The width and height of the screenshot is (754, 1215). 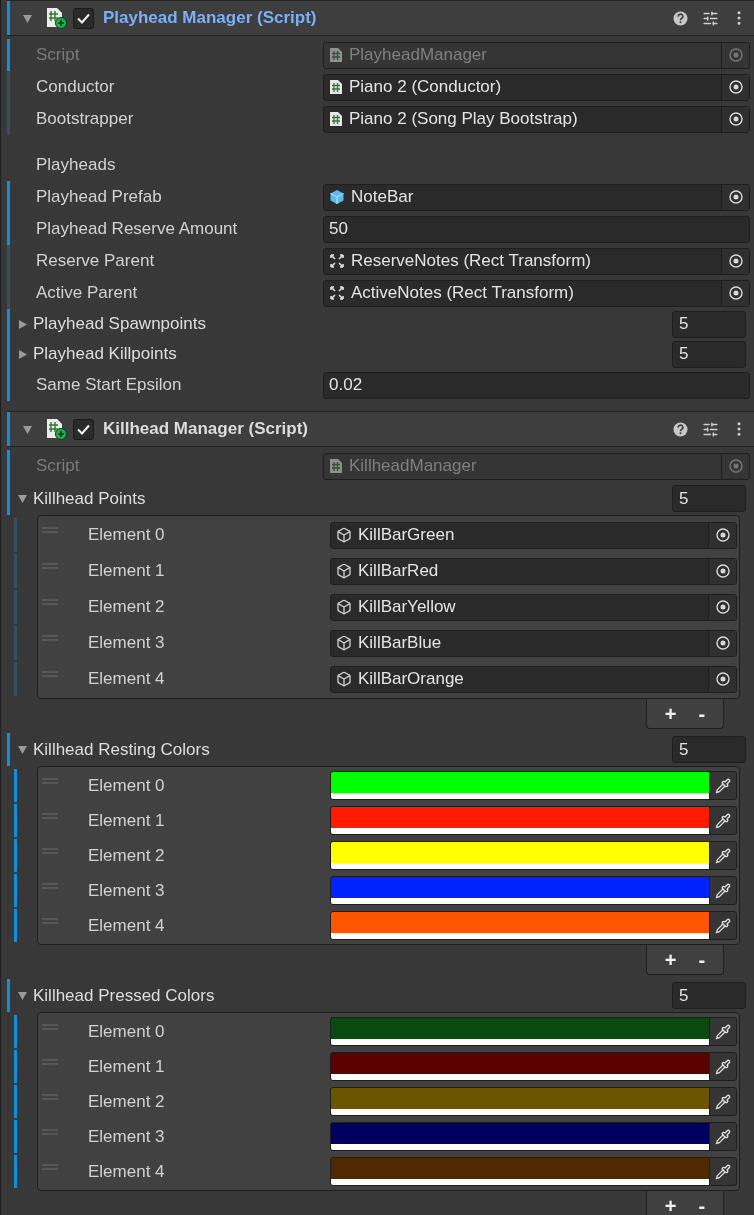 What do you see at coordinates (536, 385) in the screenshot?
I see `text-field: 0.02` at bounding box center [536, 385].